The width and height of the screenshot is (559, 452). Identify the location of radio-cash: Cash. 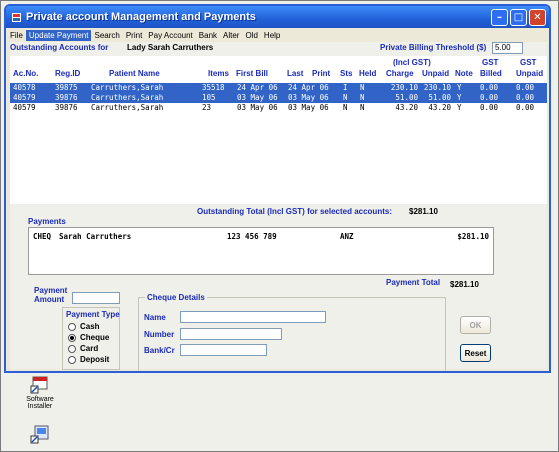
(84, 326).